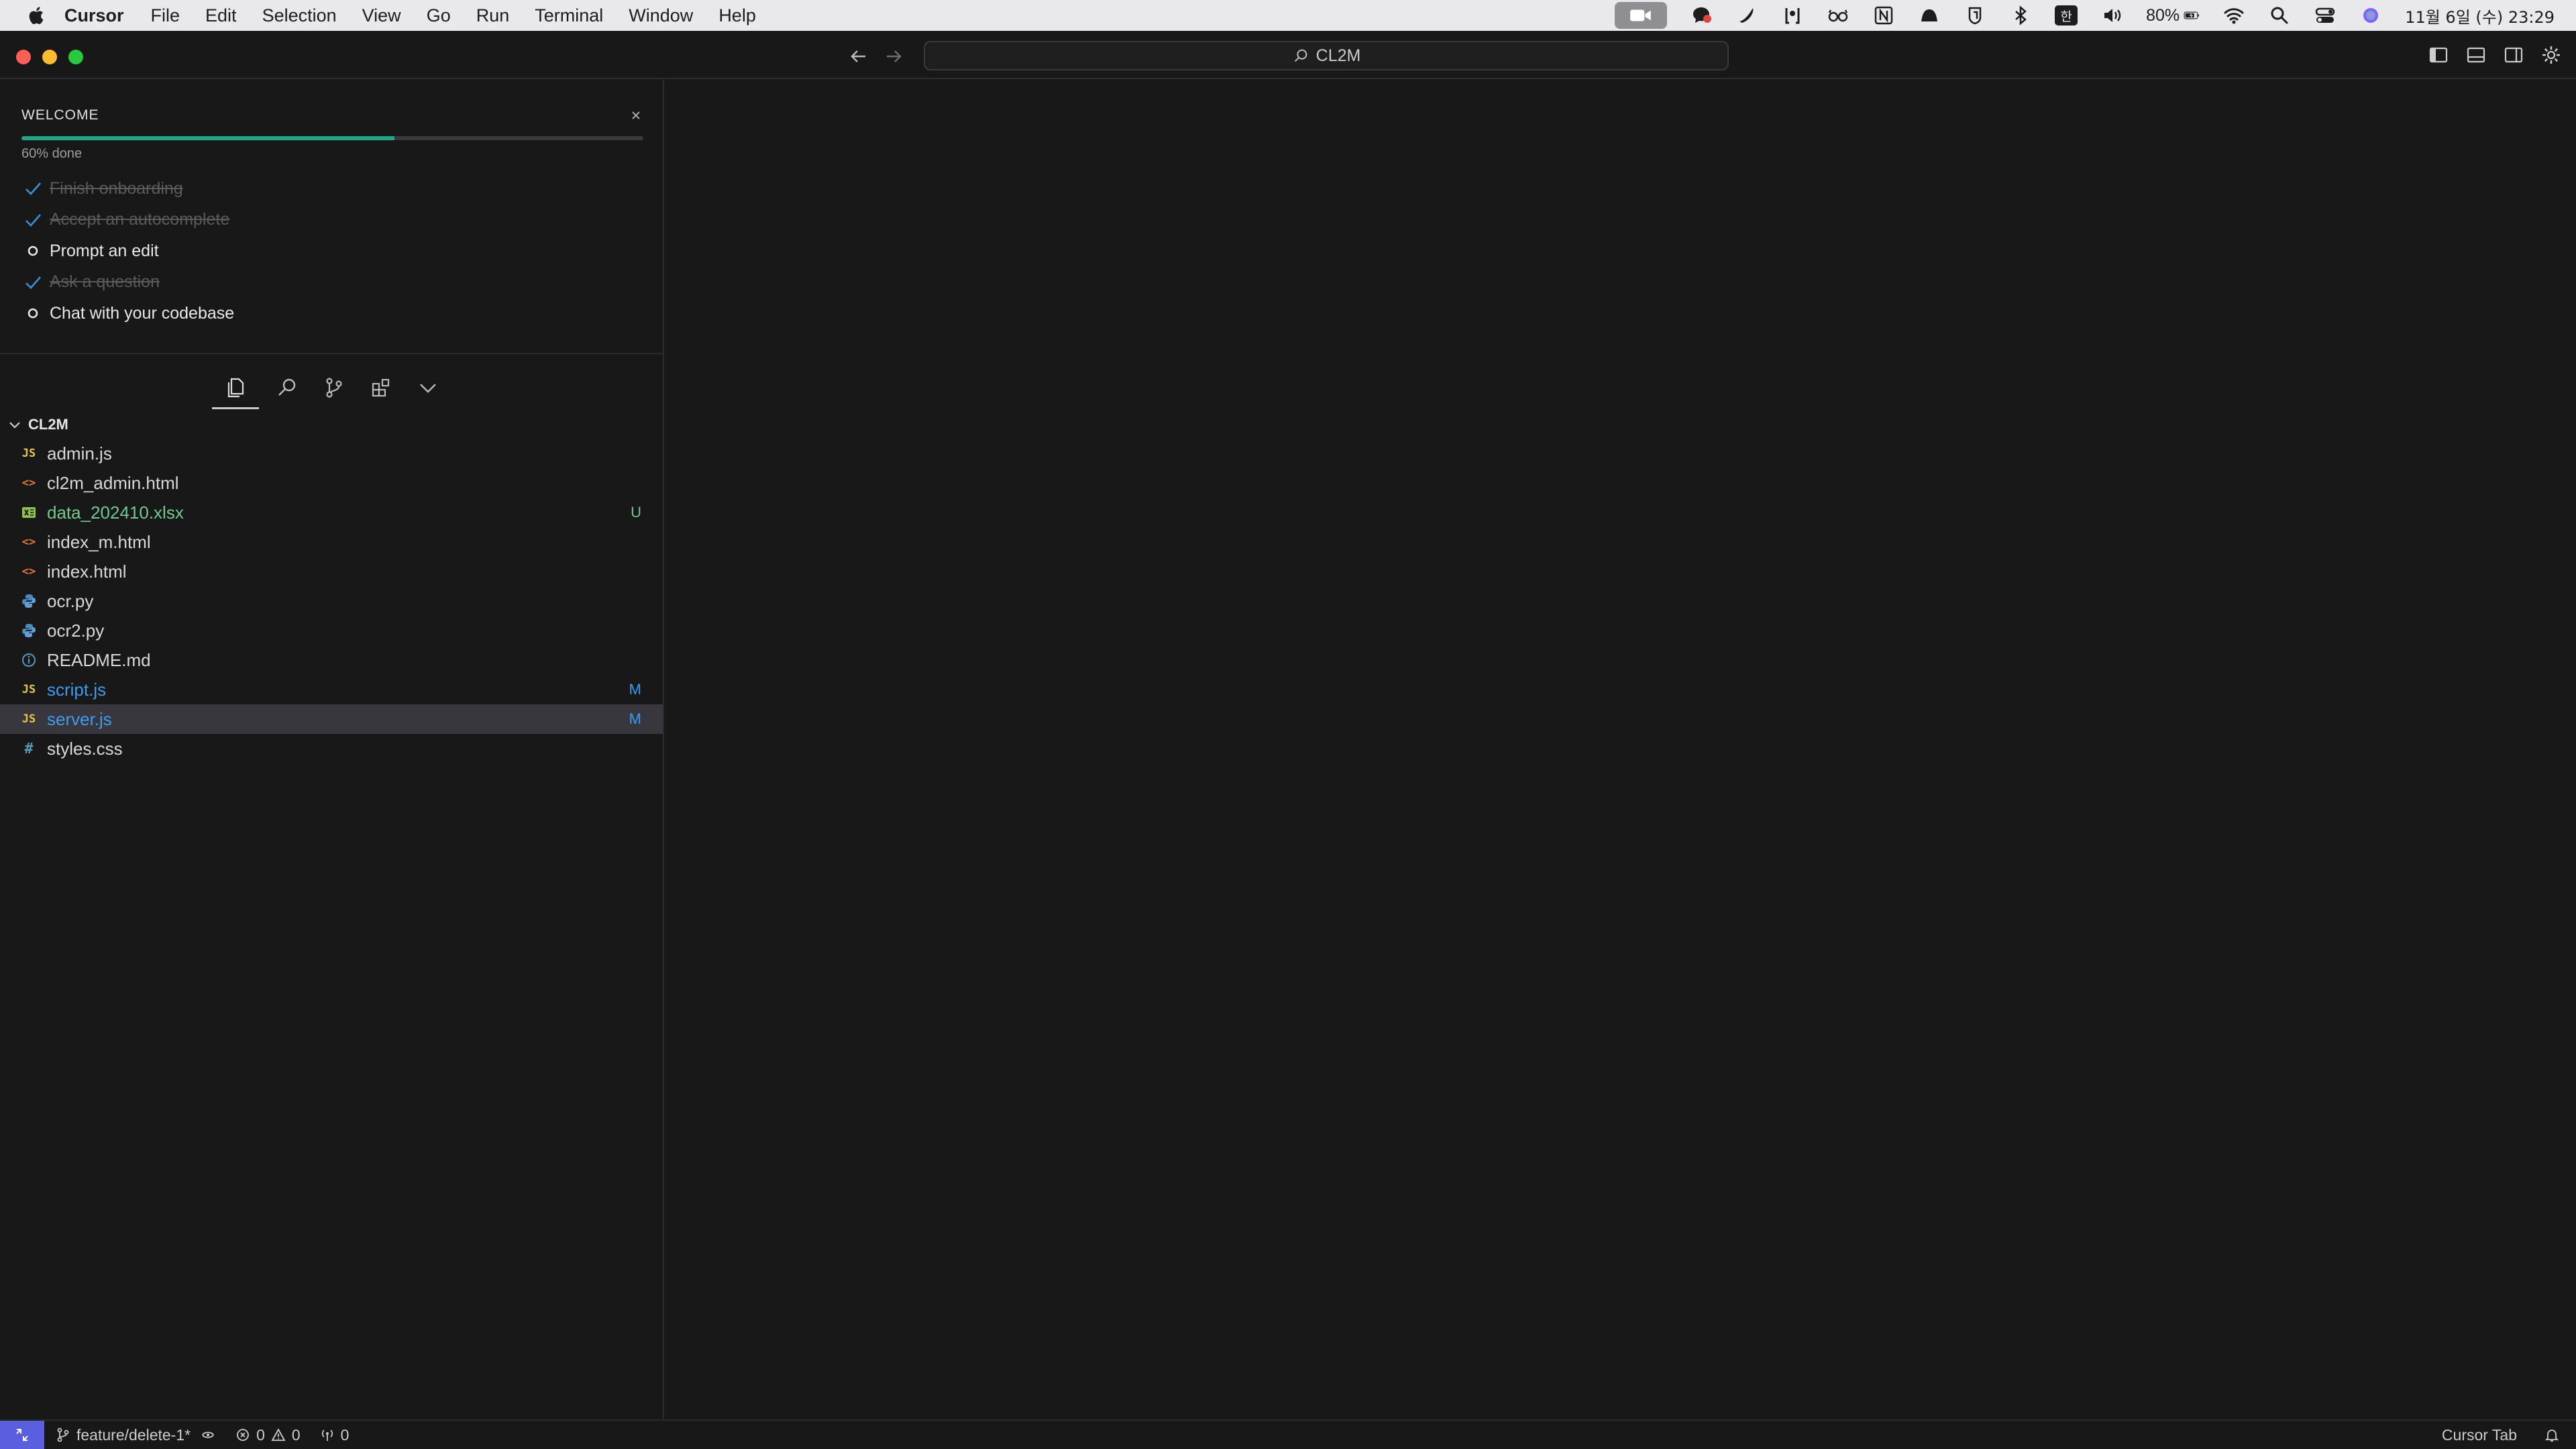  What do you see at coordinates (1701, 15) in the screenshot?
I see `chat-notification-icon` at bounding box center [1701, 15].